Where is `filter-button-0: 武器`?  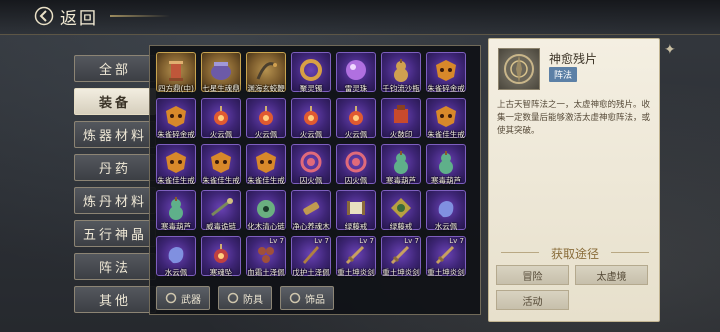
filter-button-0: 武器 is located at coordinates (183, 298).